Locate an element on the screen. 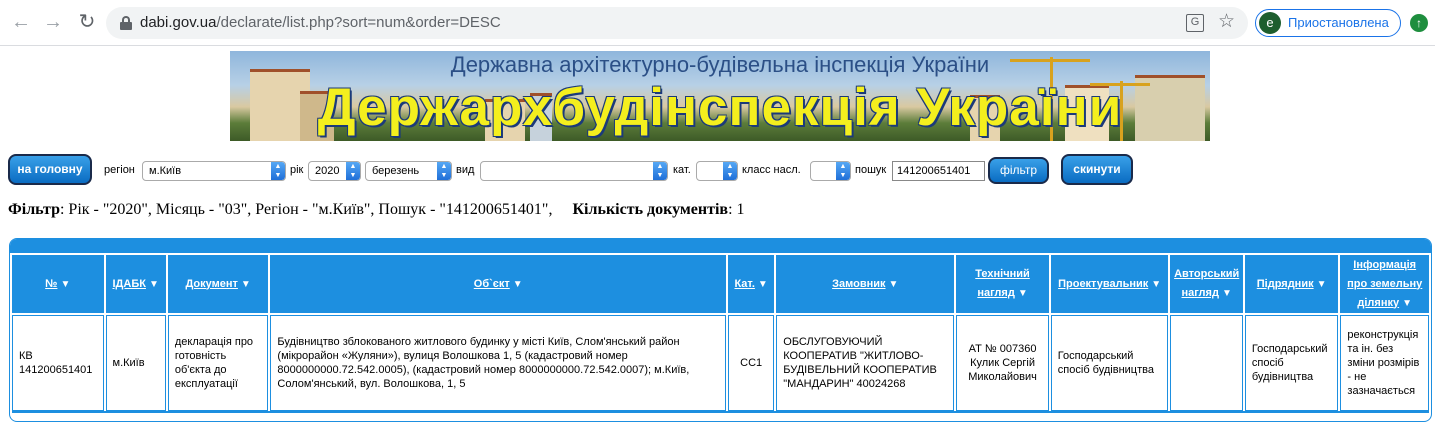  region-label: регіон is located at coordinates (119, 170).